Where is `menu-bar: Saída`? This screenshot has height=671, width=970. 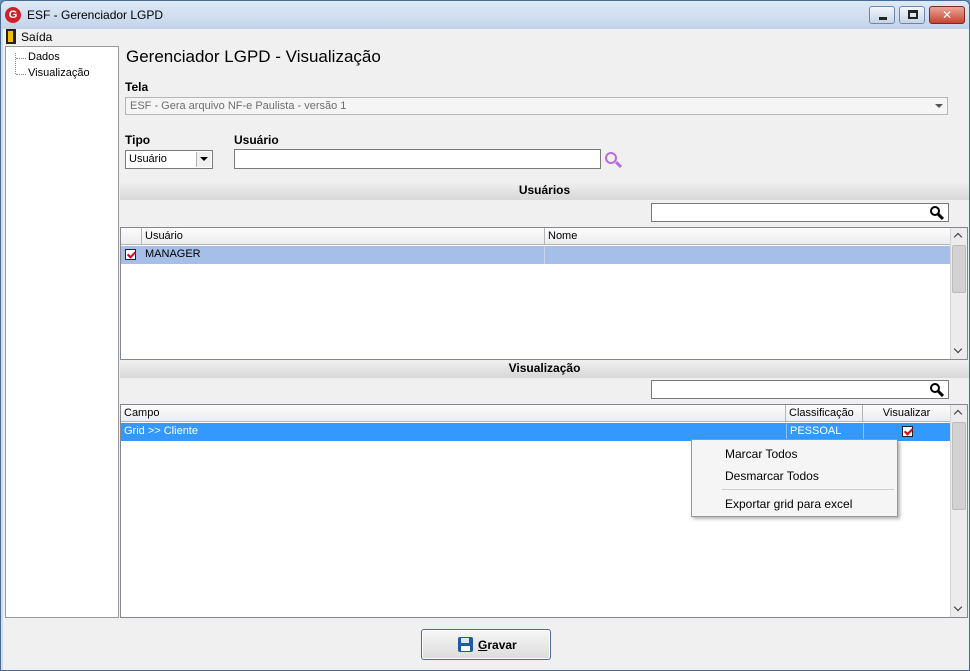
menu-bar: Saída is located at coordinates (486, 37).